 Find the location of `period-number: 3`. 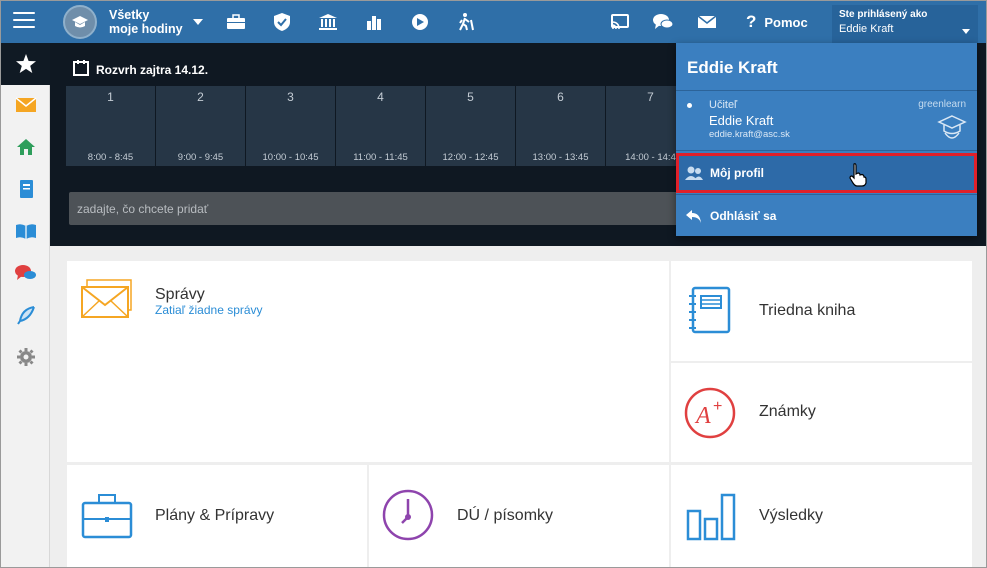

period-number: 3 is located at coordinates (290, 97).